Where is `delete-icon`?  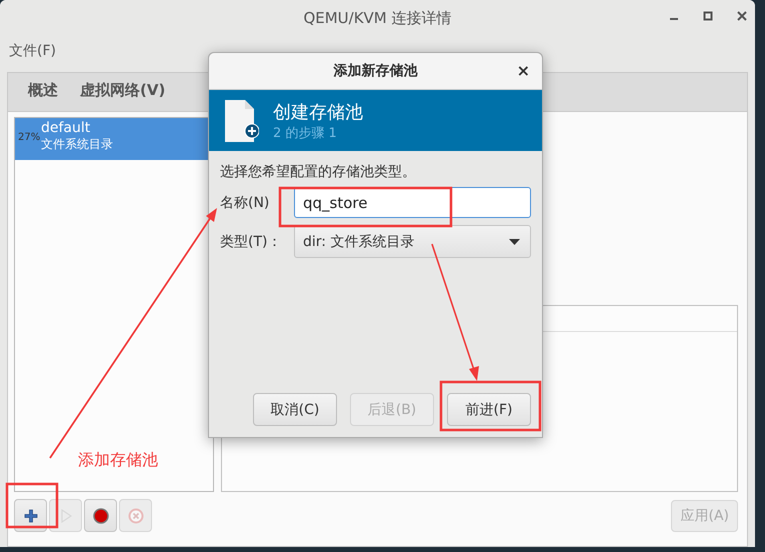
delete-icon is located at coordinates (136, 516).